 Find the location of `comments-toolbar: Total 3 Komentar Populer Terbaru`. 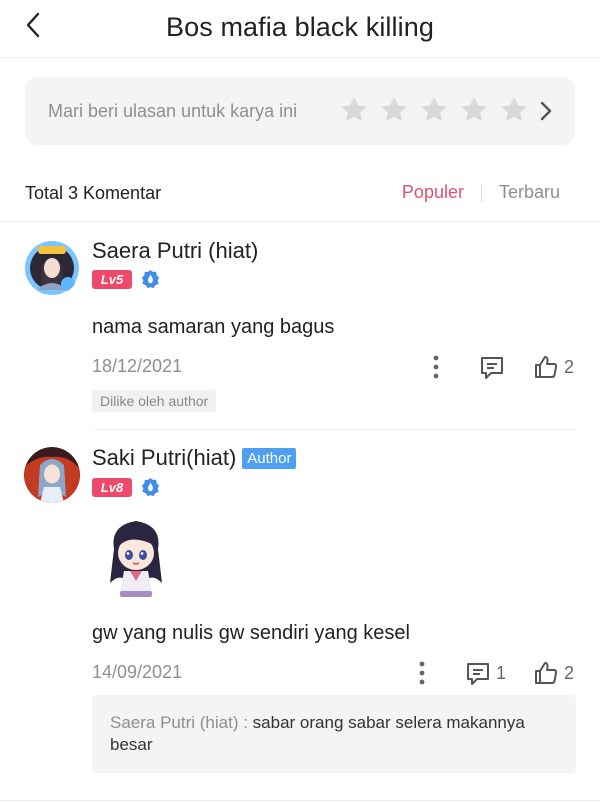

comments-toolbar: Total 3 Komentar Populer Terbaru is located at coordinates (300, 196).